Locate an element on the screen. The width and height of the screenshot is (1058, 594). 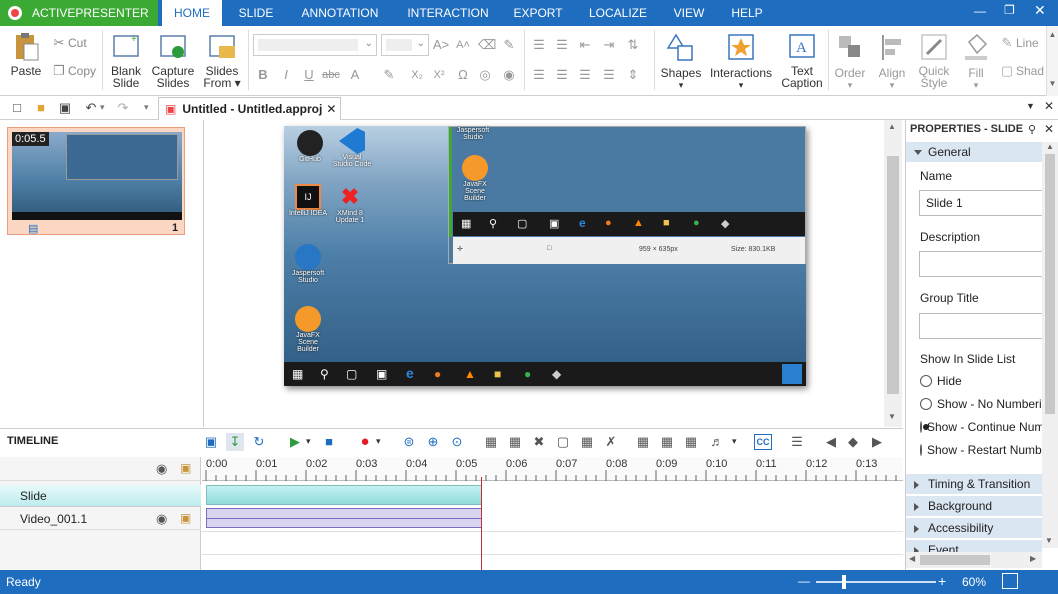
paste-button: Paste is located at coordinates (26, 54).